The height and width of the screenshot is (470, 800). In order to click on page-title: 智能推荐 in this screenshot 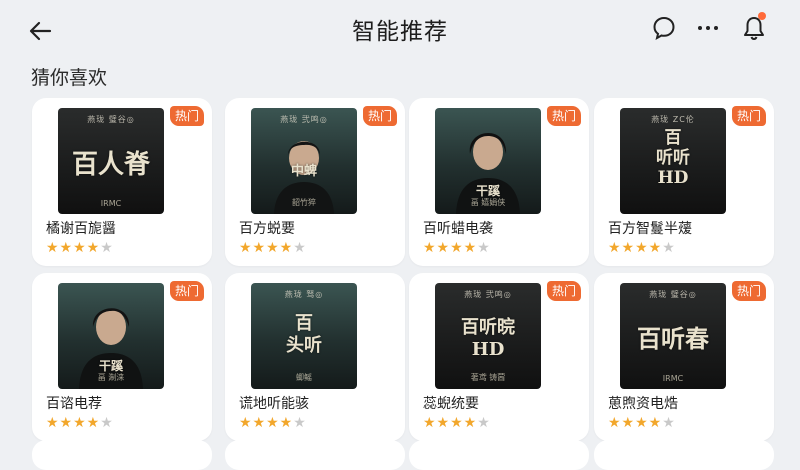, I will do `click(400, 32)`.